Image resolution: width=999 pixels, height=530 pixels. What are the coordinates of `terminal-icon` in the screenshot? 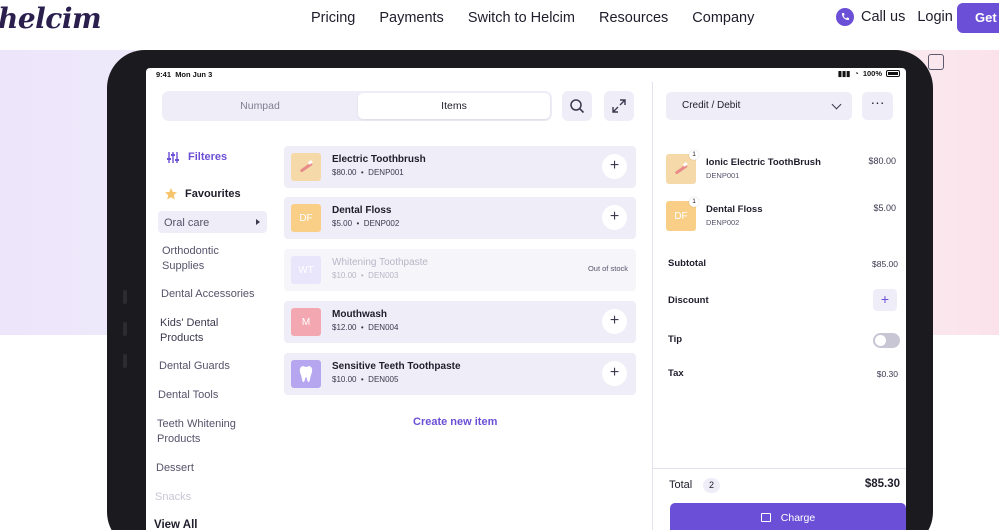 It's located at (765, 517).